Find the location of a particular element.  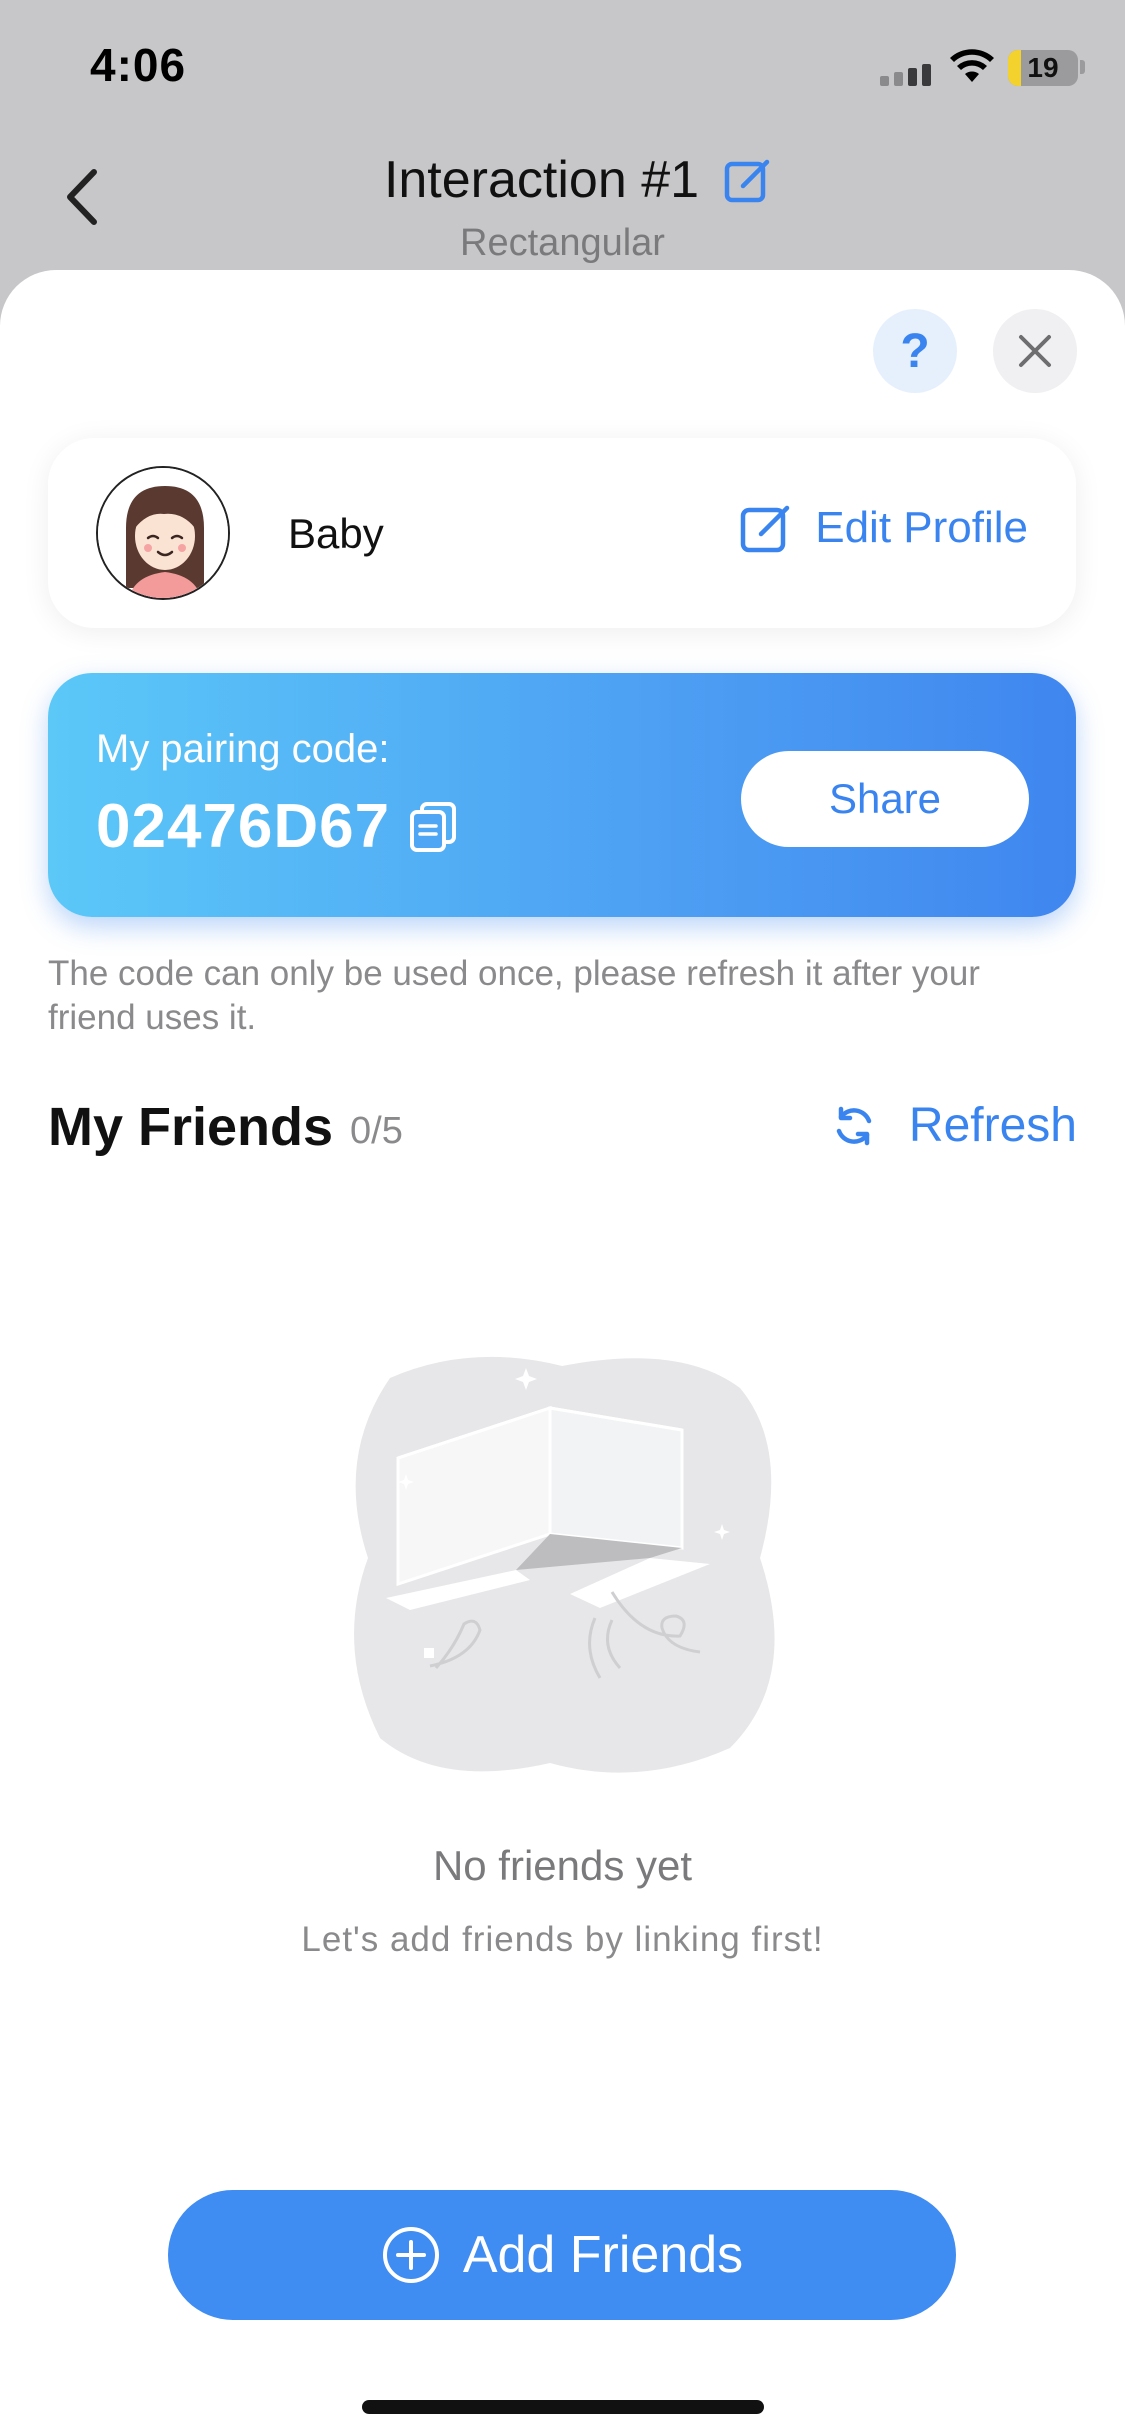

pairing-code-row: 02476D67 is located at coordinates (277, 826).